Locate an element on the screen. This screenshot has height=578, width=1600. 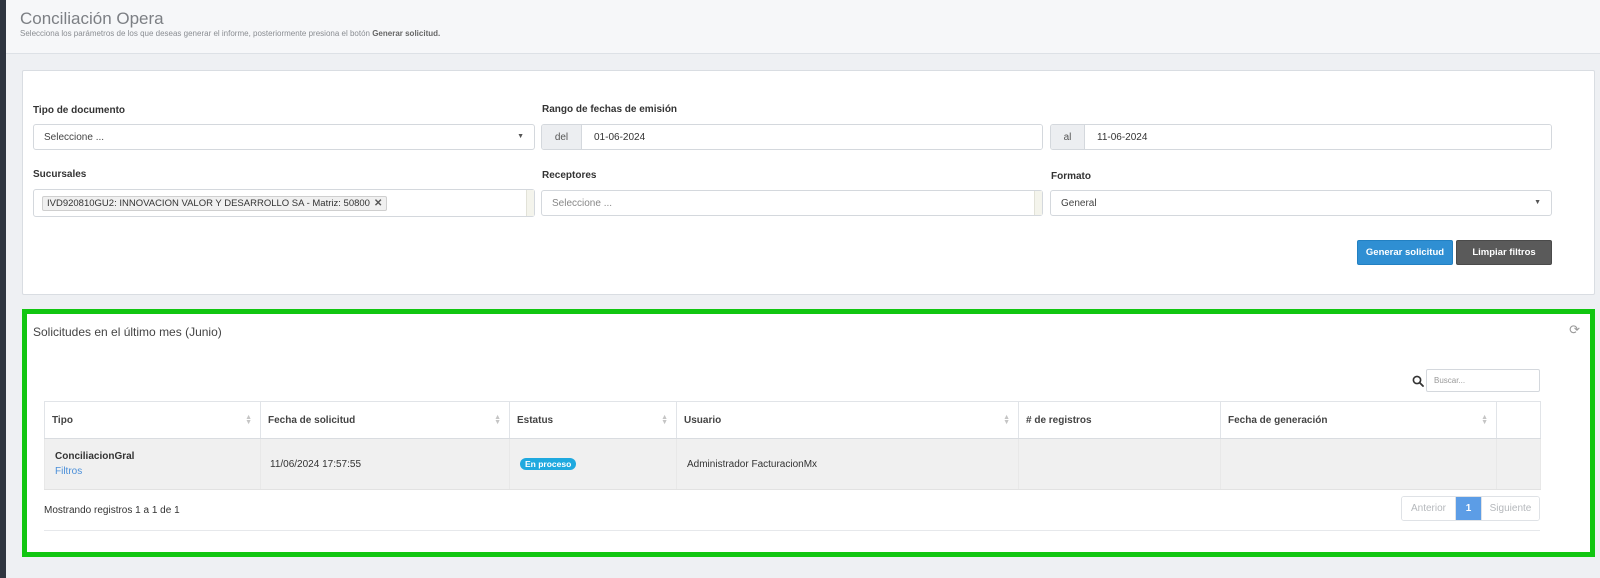
pagination: Anterior 1 Siguiente is located at coordinates (1470, 508).